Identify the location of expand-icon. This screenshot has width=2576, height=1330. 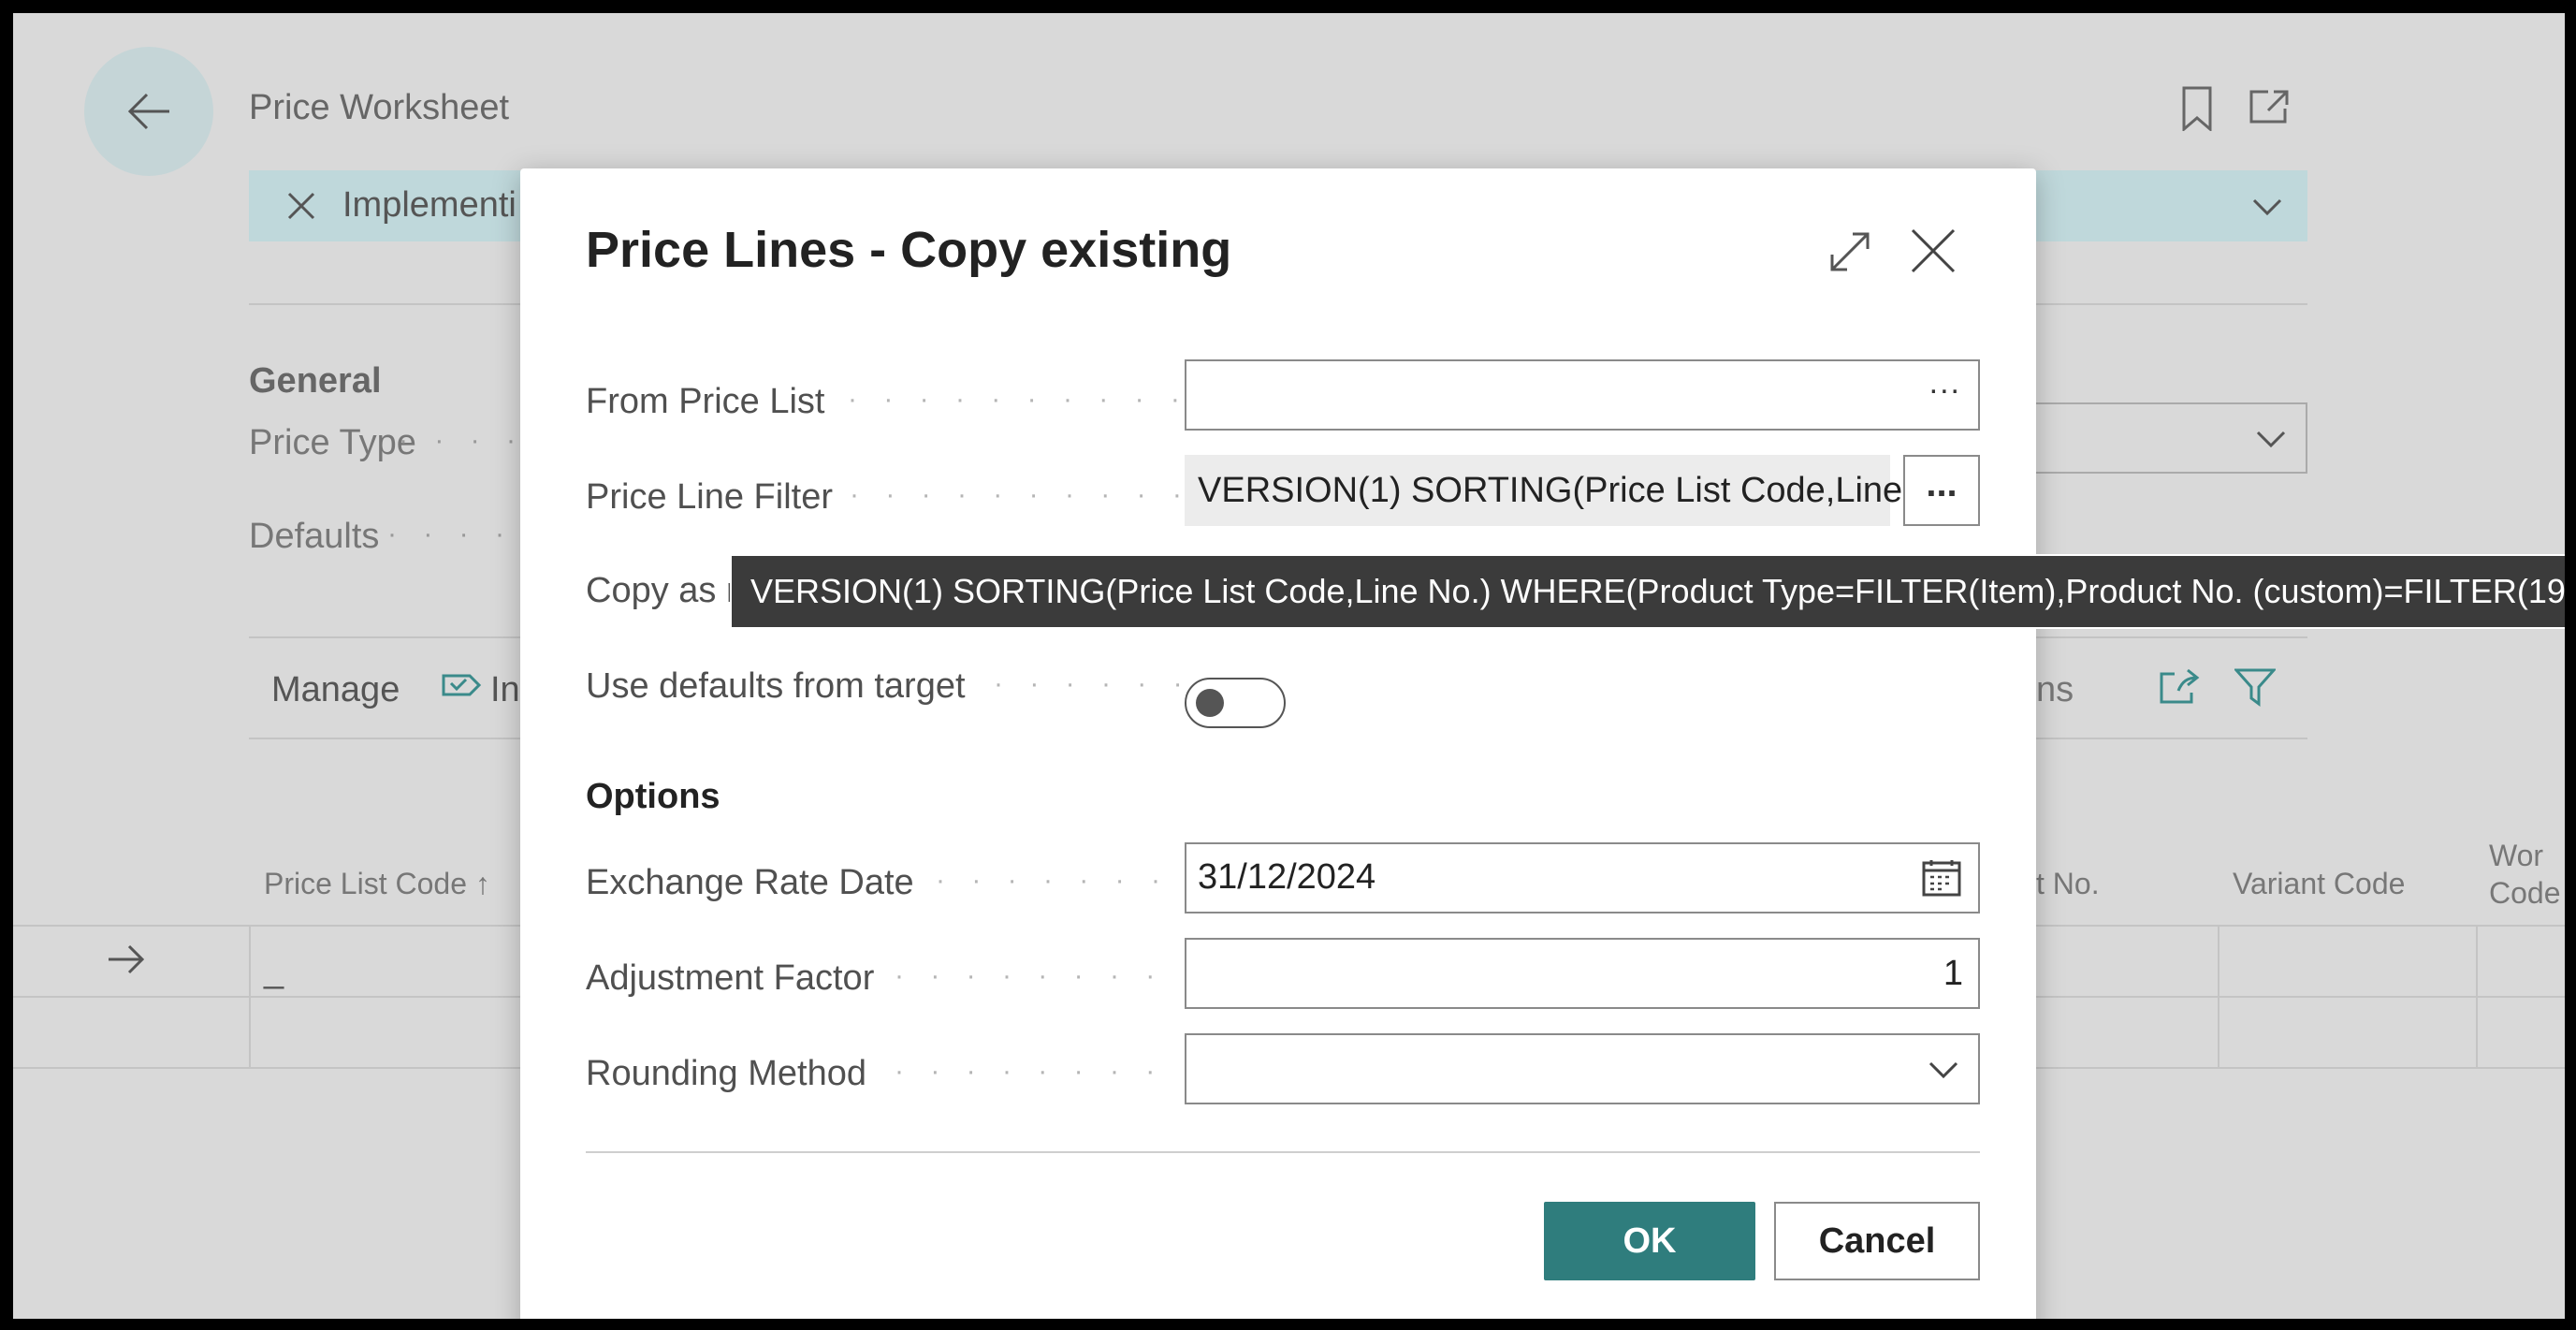
(1849, 254).